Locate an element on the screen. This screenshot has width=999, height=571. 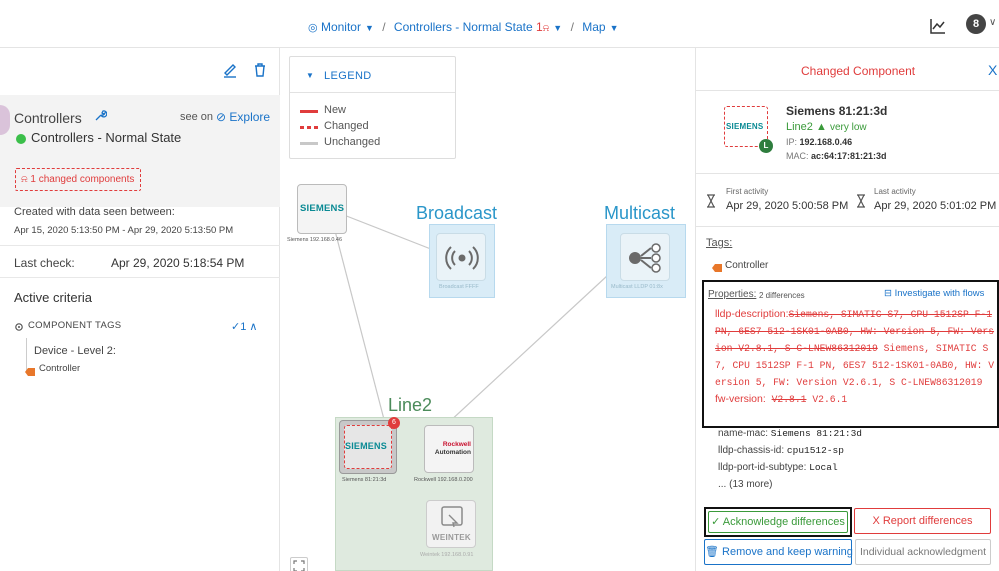
old-value: V2.8.1 is located at coordinates (789, 399).